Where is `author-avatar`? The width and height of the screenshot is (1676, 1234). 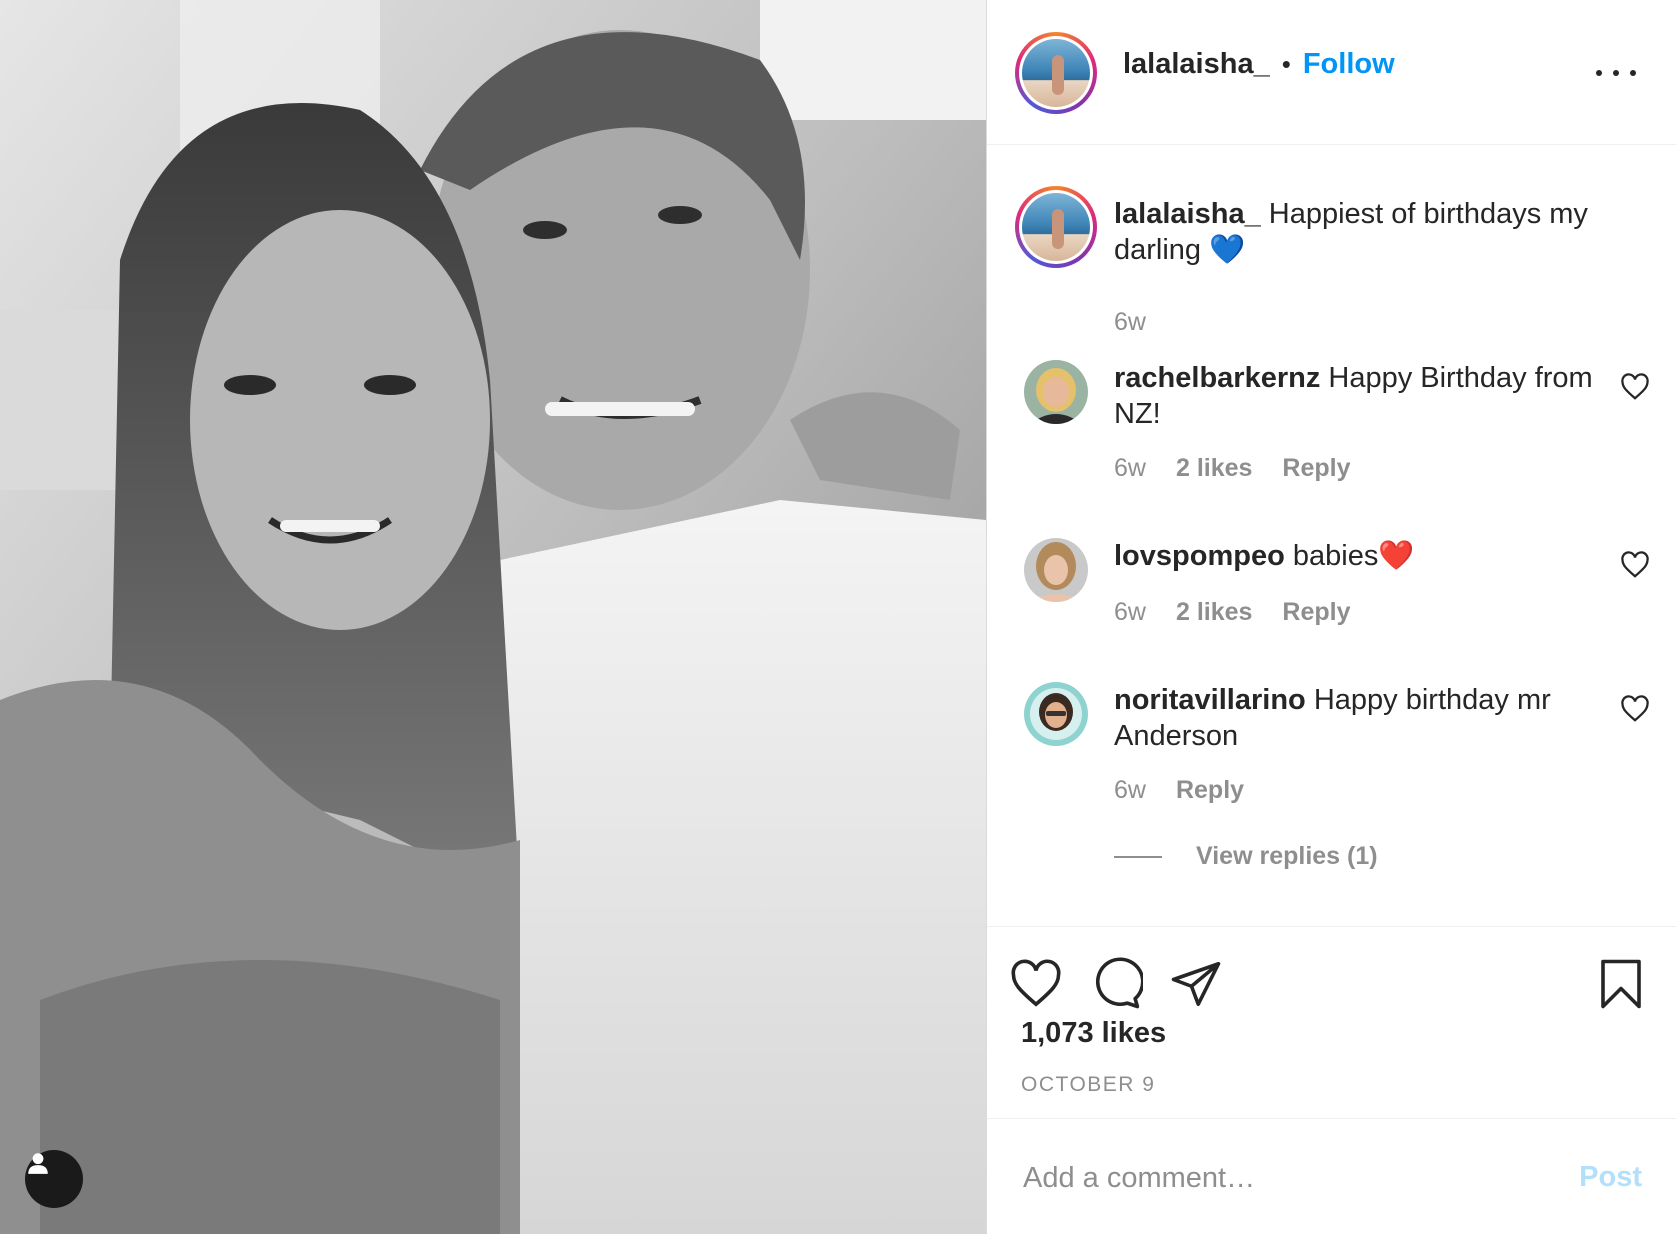
author-avatar is located at coordinates (1056, 73).